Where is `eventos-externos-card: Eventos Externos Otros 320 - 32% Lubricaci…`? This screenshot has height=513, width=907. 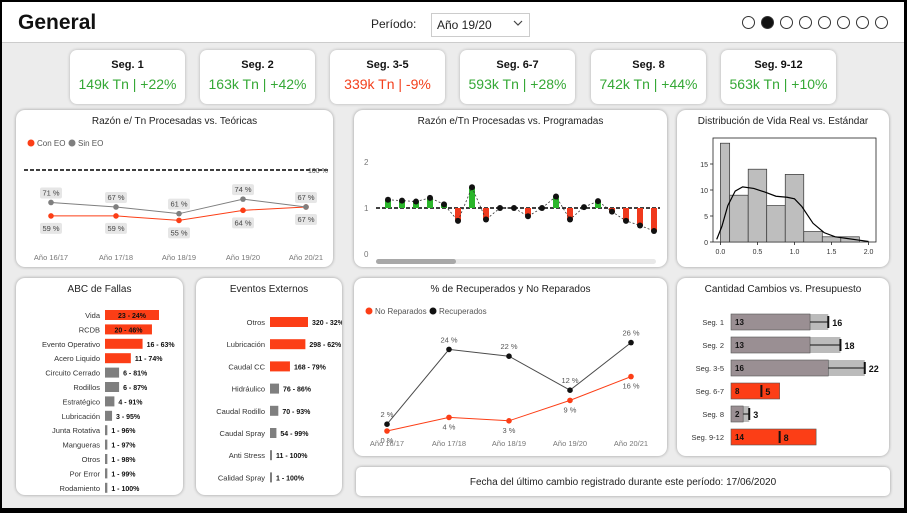
eventos-externos-card: Eventos Externos Otros 320 - 32% Lubricaci… is located at coordinates (269, 386).